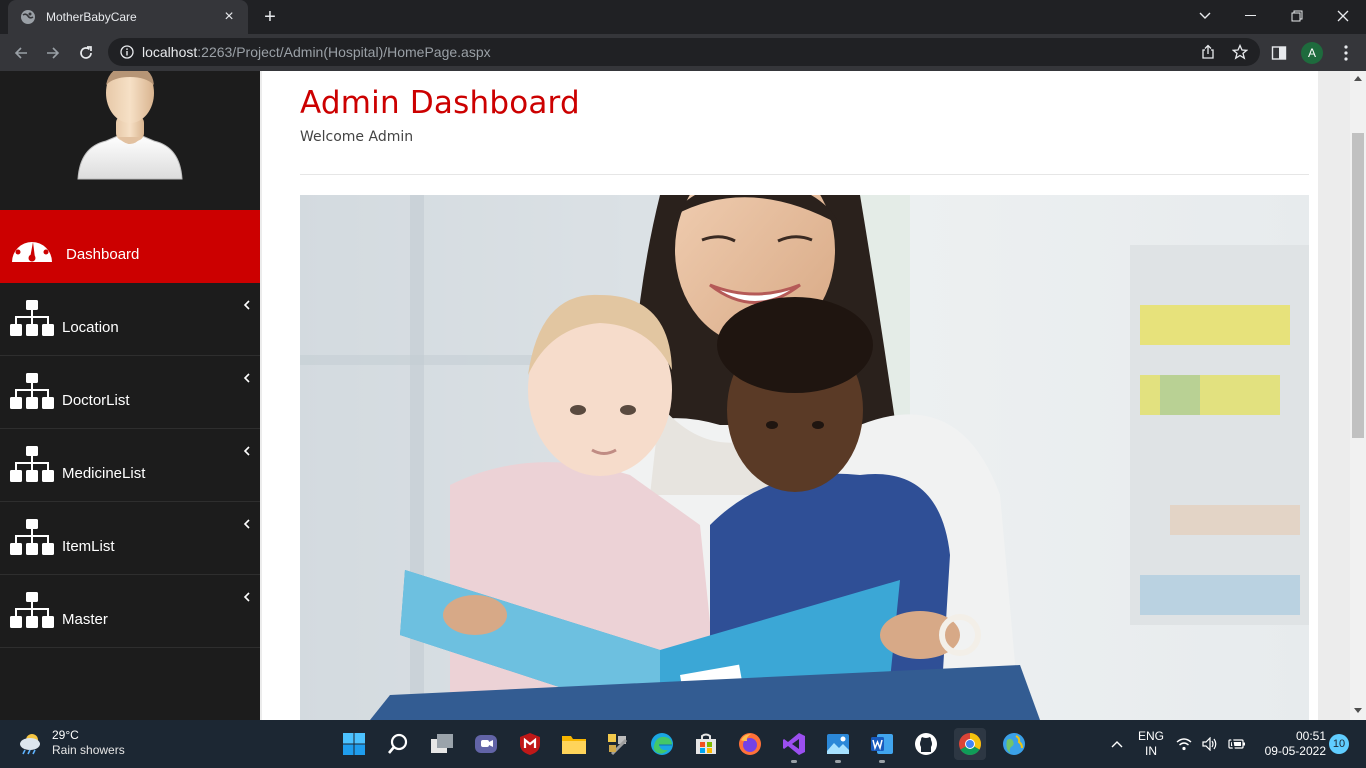  I want to click on restore-icon, so click(1297, 16).